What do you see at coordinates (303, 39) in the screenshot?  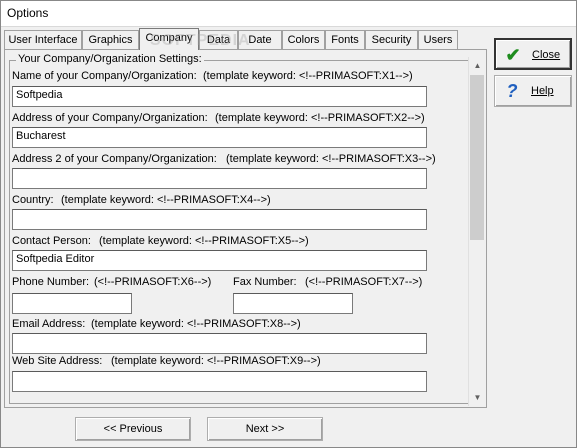 I see `tab-colors: Colors` at bounding box center [303, 39].